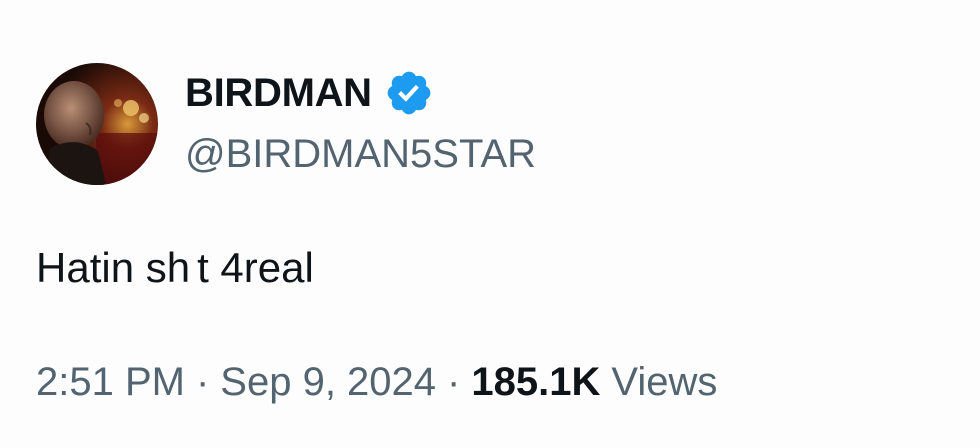 This screenshot has height=448, width=980. I want to click on verified-badge-icon, so click(409, 93).